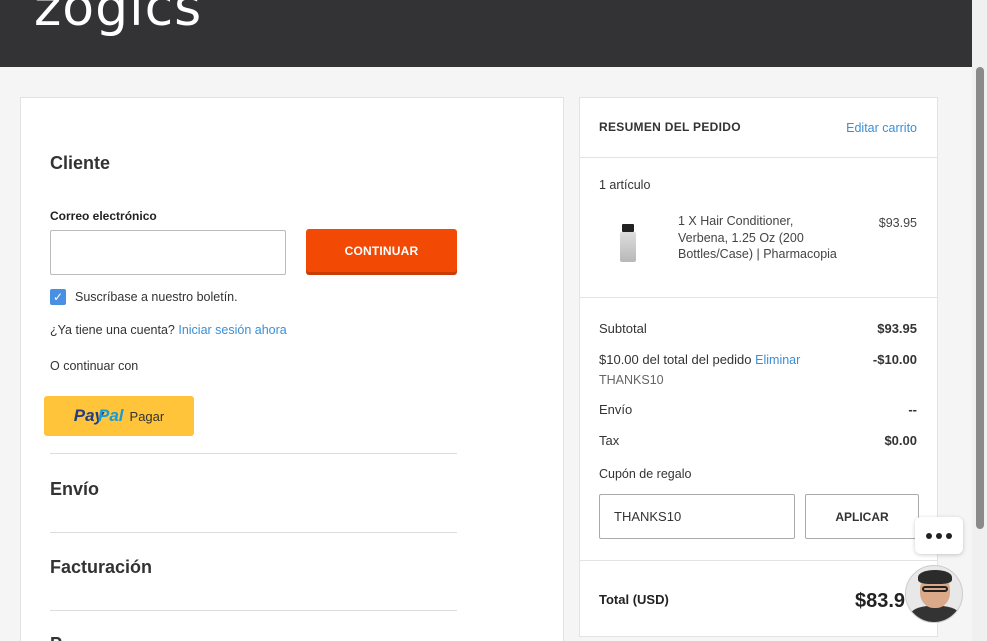  What do you see at coordinates (74, 489) in the screenshot?
I see `shipping-section-title: Envío` at bounding box center [74, 489].